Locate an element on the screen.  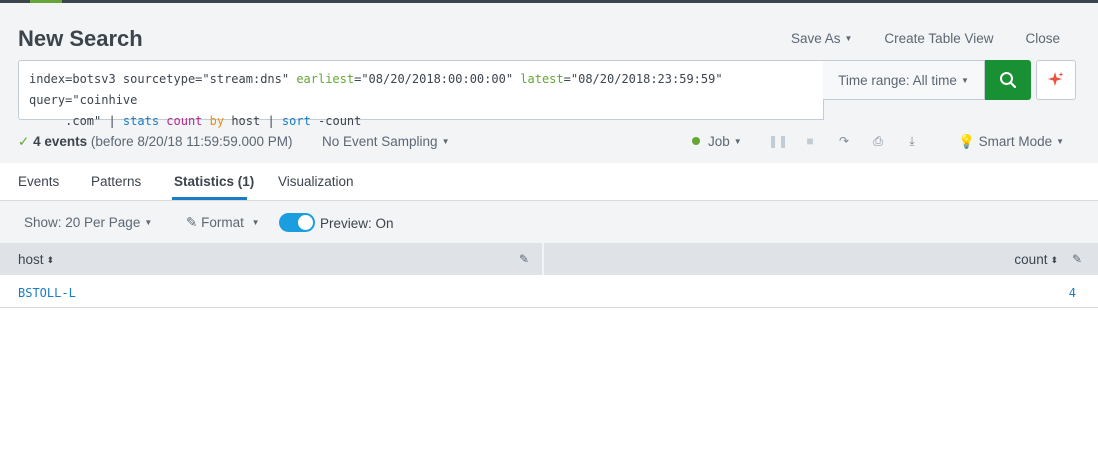
job-controls: ❚❚ ■ ↷ ⎙ ⤓ is located at coordinates (844, 141).